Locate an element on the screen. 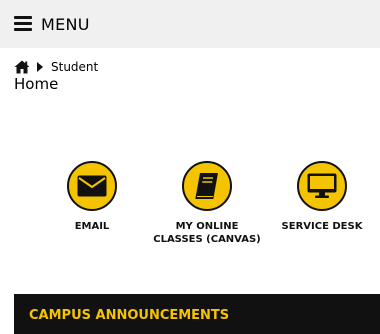 The height and width of the screenshot is (334, 380). hamburger-menu-icon is located at coordinates (23, 24).